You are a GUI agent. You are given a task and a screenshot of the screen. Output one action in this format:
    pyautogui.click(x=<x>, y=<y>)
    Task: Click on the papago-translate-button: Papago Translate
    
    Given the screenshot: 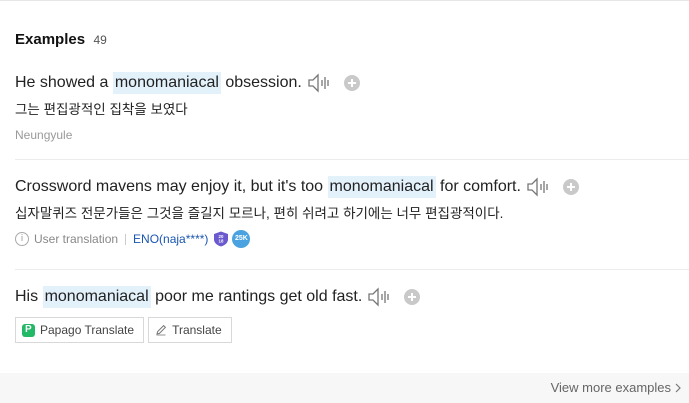 What is the action you would take?
    pyautogui.click(x=80, y=330)
    